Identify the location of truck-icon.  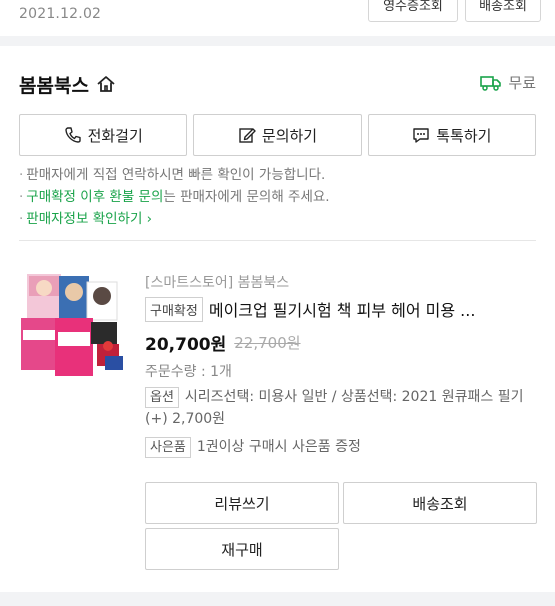
(491, 83).